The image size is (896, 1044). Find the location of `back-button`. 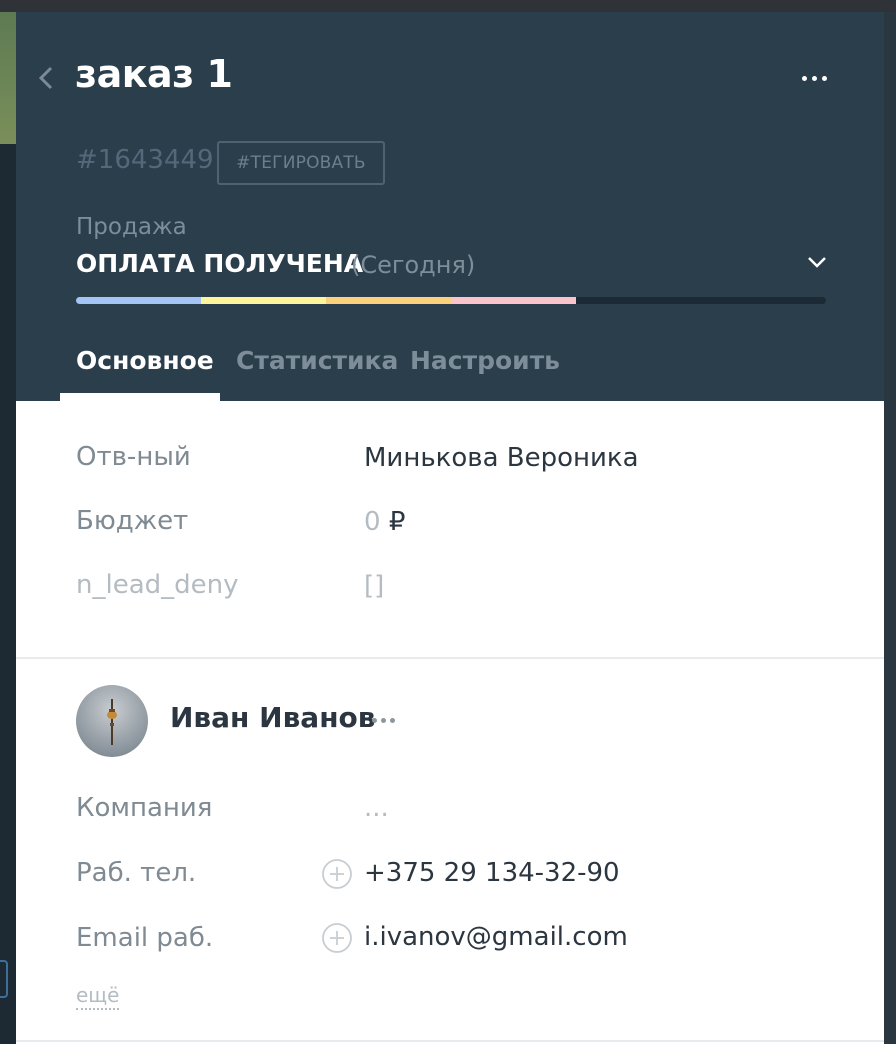

back-button is located at coordinates (46, 78).